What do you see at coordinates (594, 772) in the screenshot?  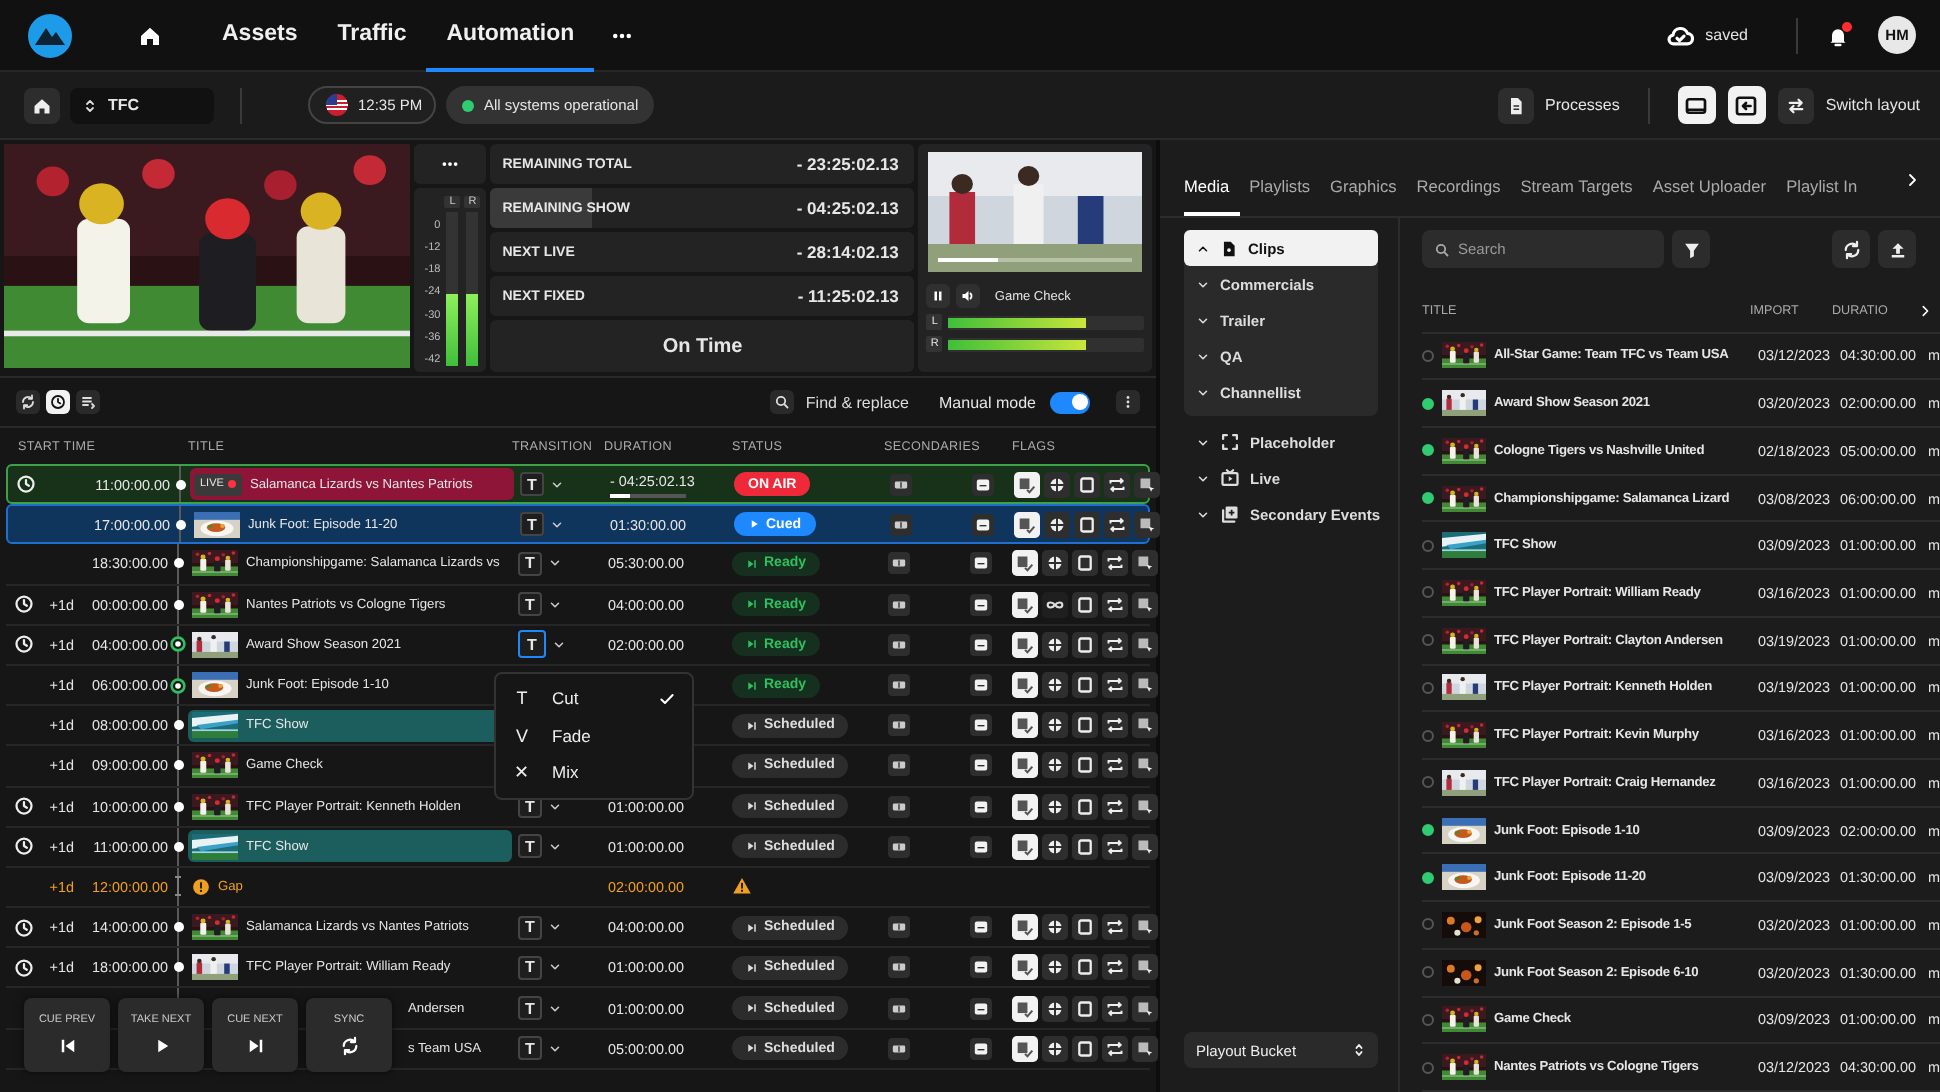 I see `menu-item: ✕ Mix` at bounding box center [594, 772].